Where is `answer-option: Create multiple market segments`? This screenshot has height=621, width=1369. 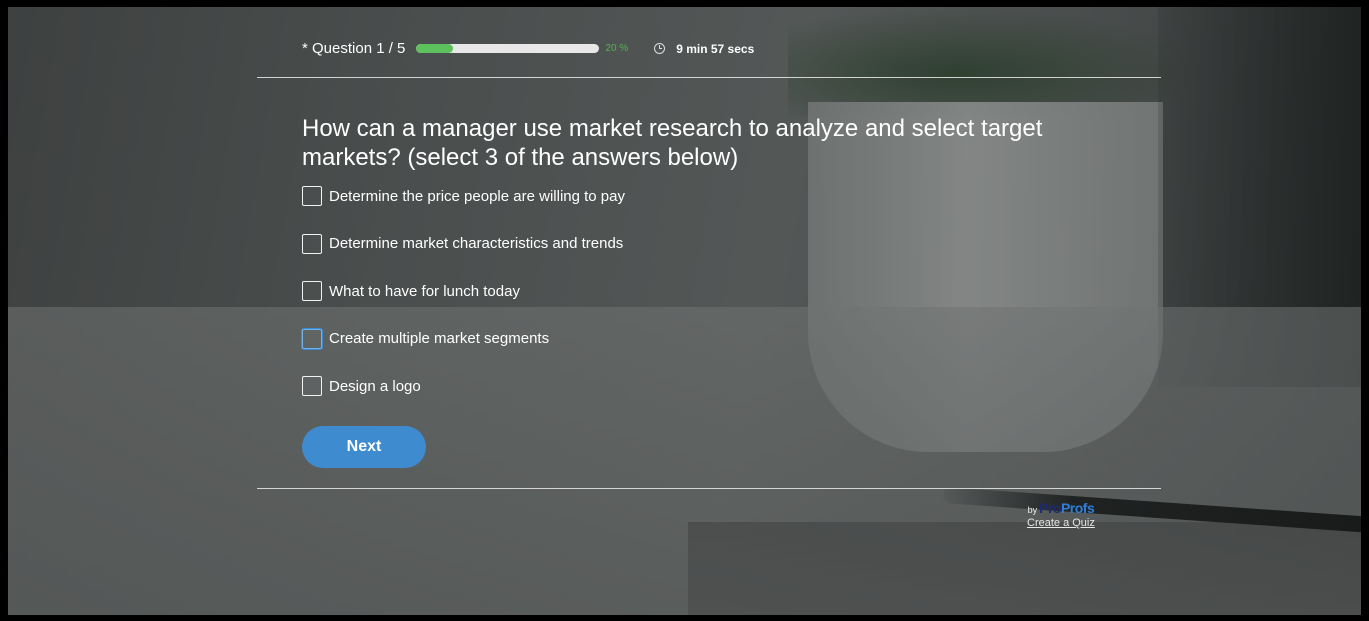 answer-option: Create multiple market segments is located at coordinates (463, 339).